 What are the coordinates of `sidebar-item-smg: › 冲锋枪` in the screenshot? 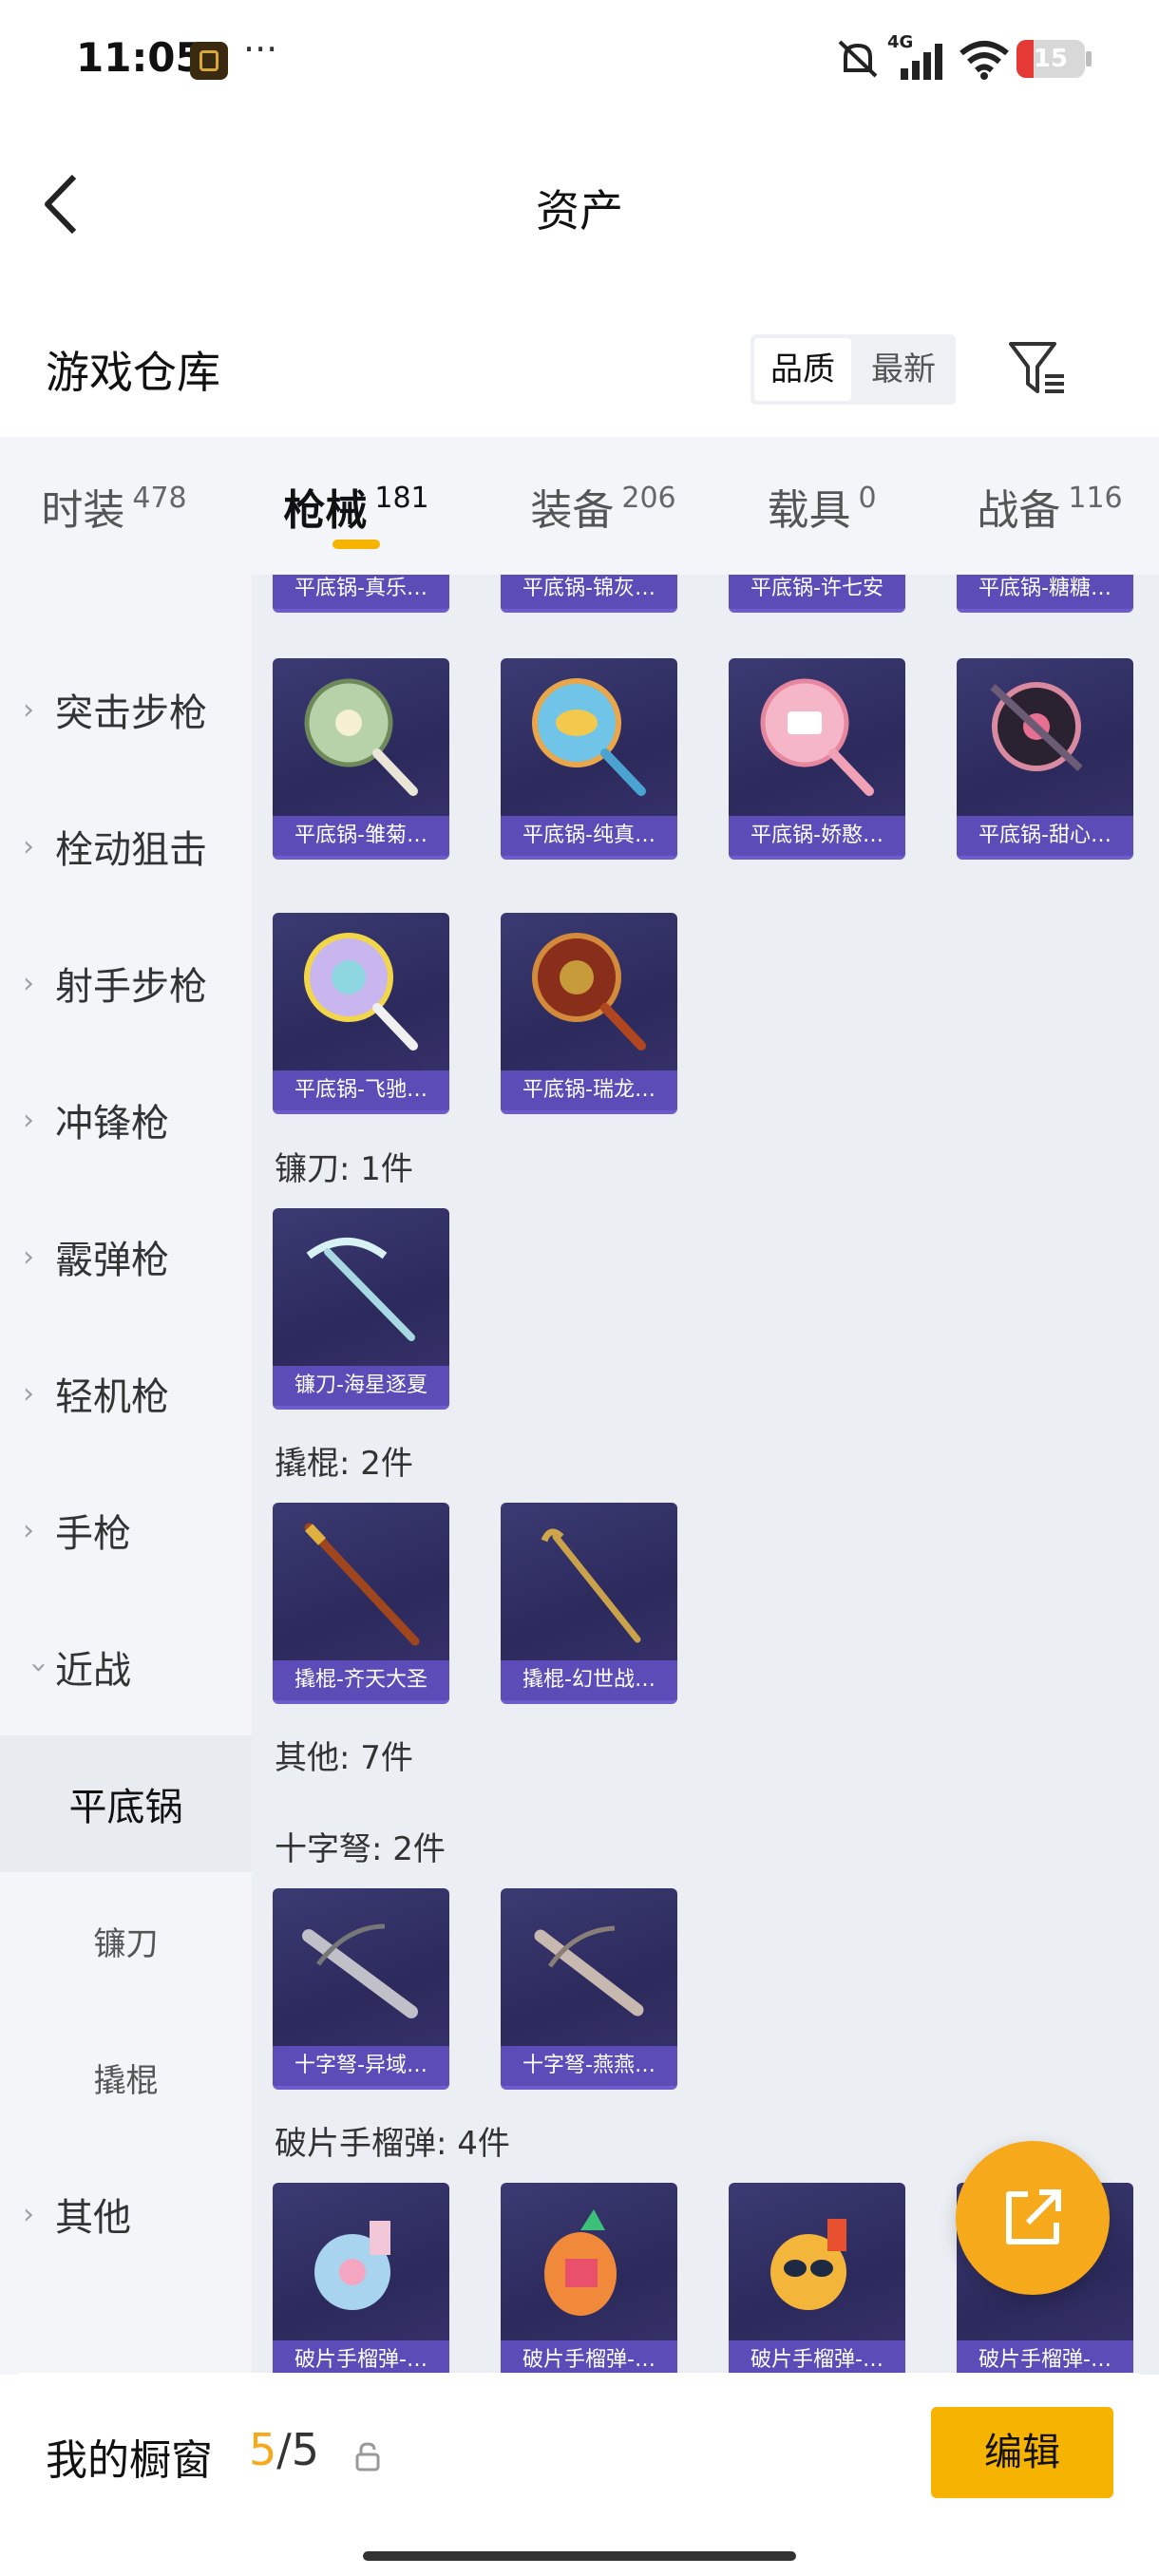 It's located at (126, 1119).